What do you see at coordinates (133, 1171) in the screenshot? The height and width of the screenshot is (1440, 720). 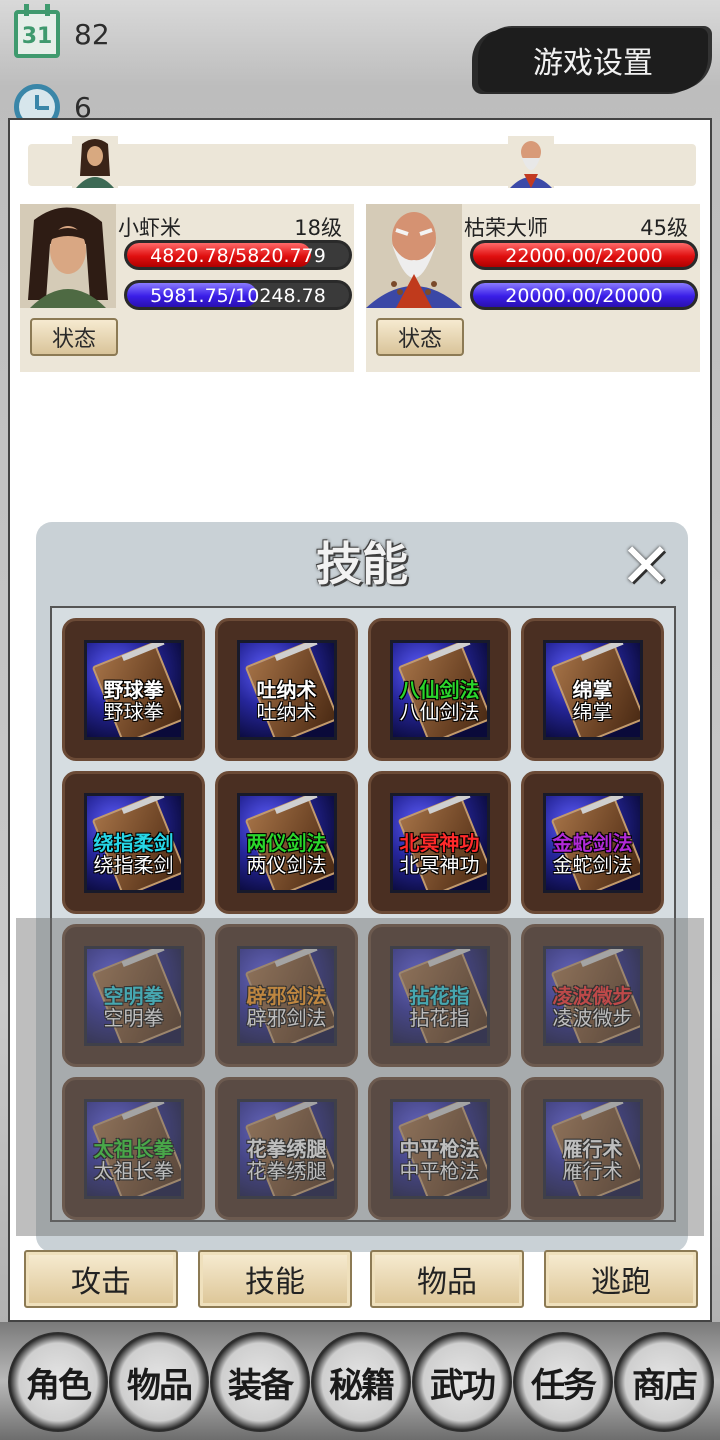 I see `skill-name-subtitle: 太祖长拳` at bounding box center [133, 1171].